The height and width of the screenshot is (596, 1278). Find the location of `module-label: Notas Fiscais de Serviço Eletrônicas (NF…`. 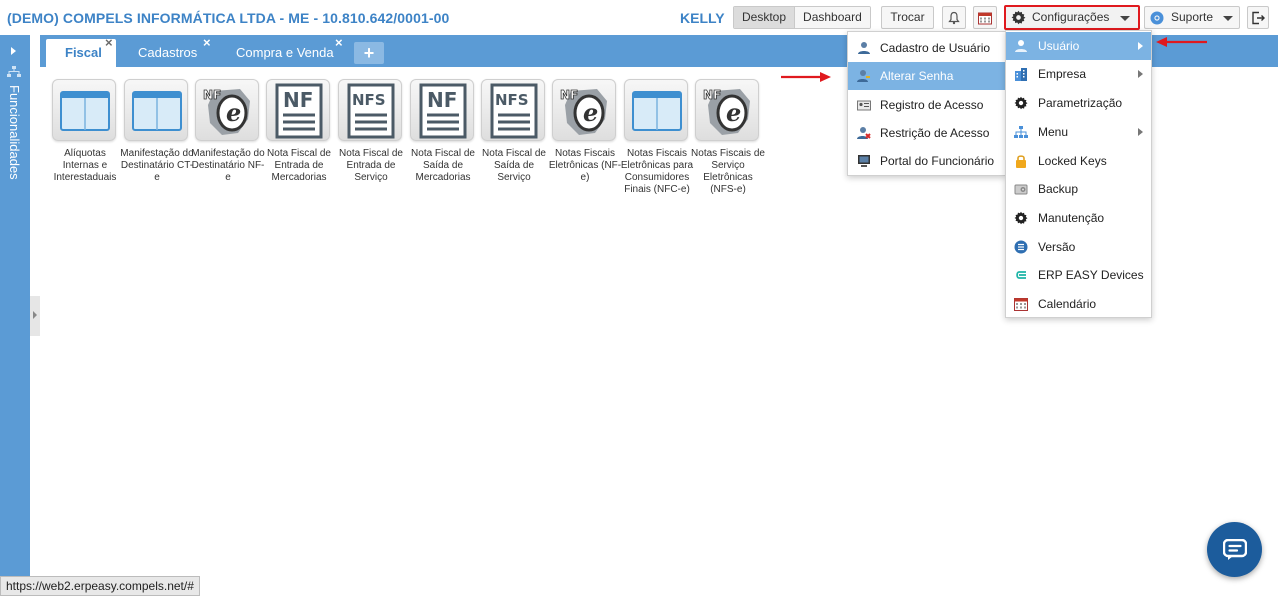

module-label: Notas Fiscais de Serviço Eletrônicas (NF… is located at coordinates (728, 171).